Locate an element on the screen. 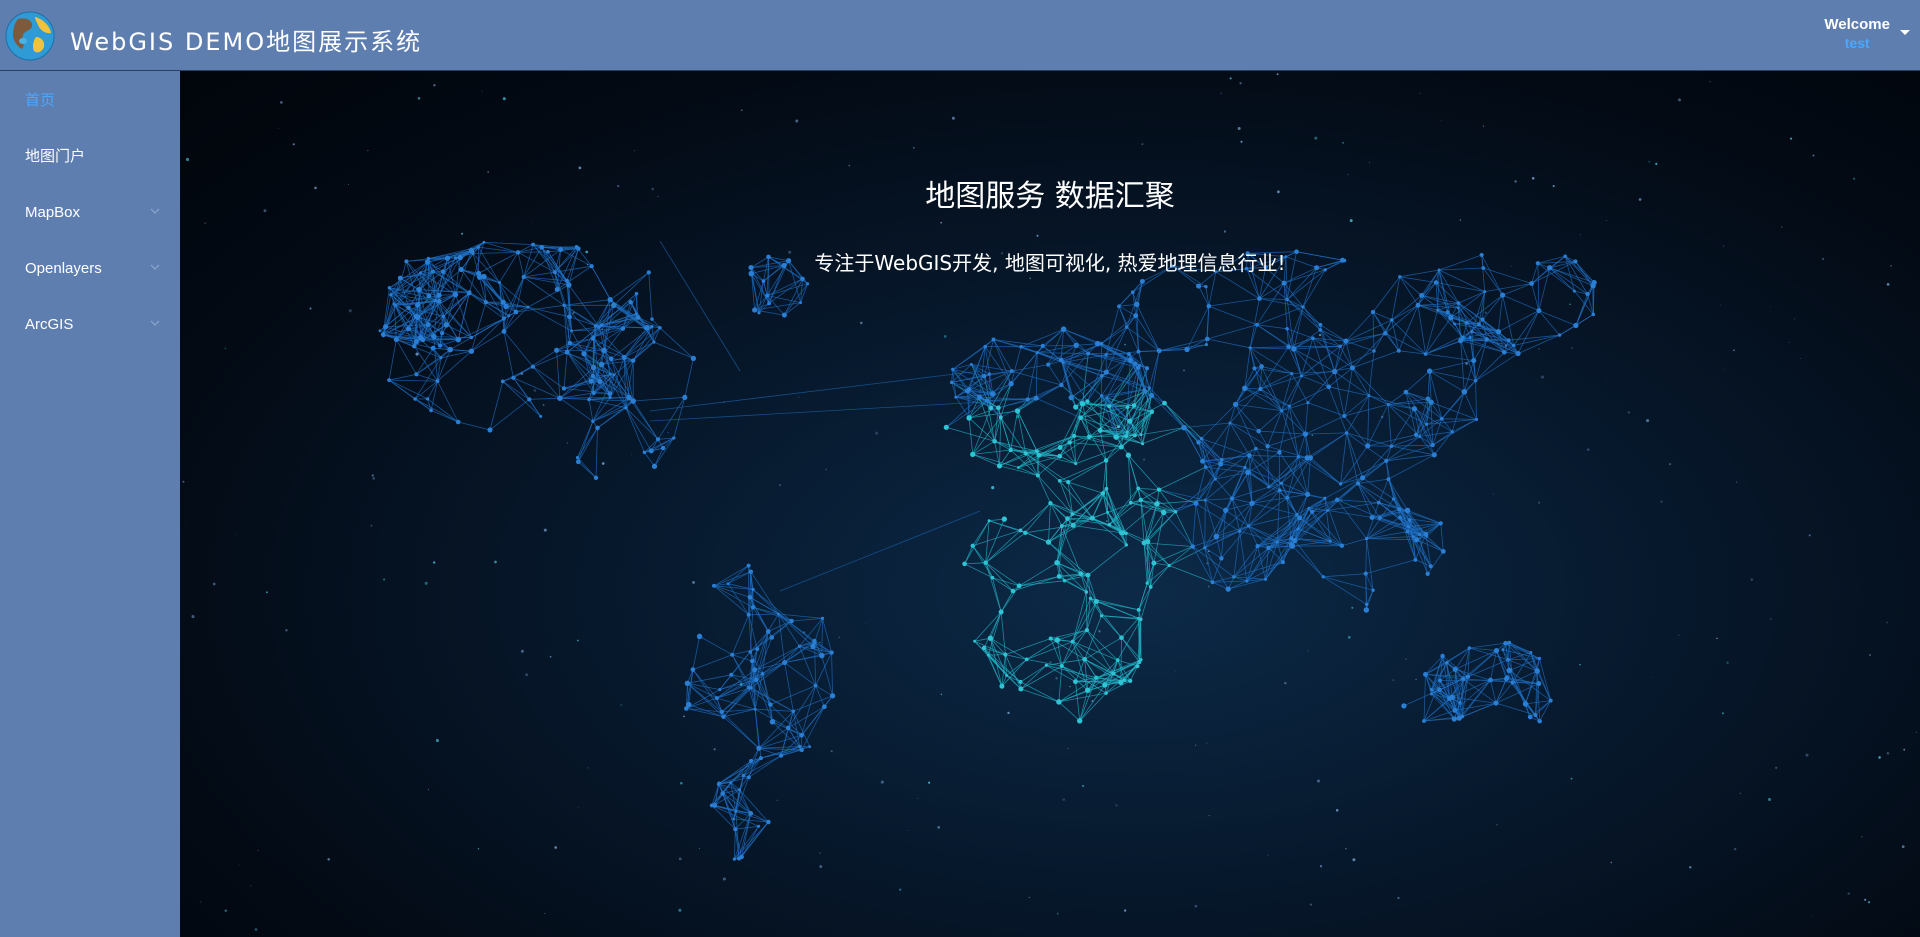 This screenshot has width=1920, height=937. sidebar-item-label: MapBox is located at coordinates (53, 212).